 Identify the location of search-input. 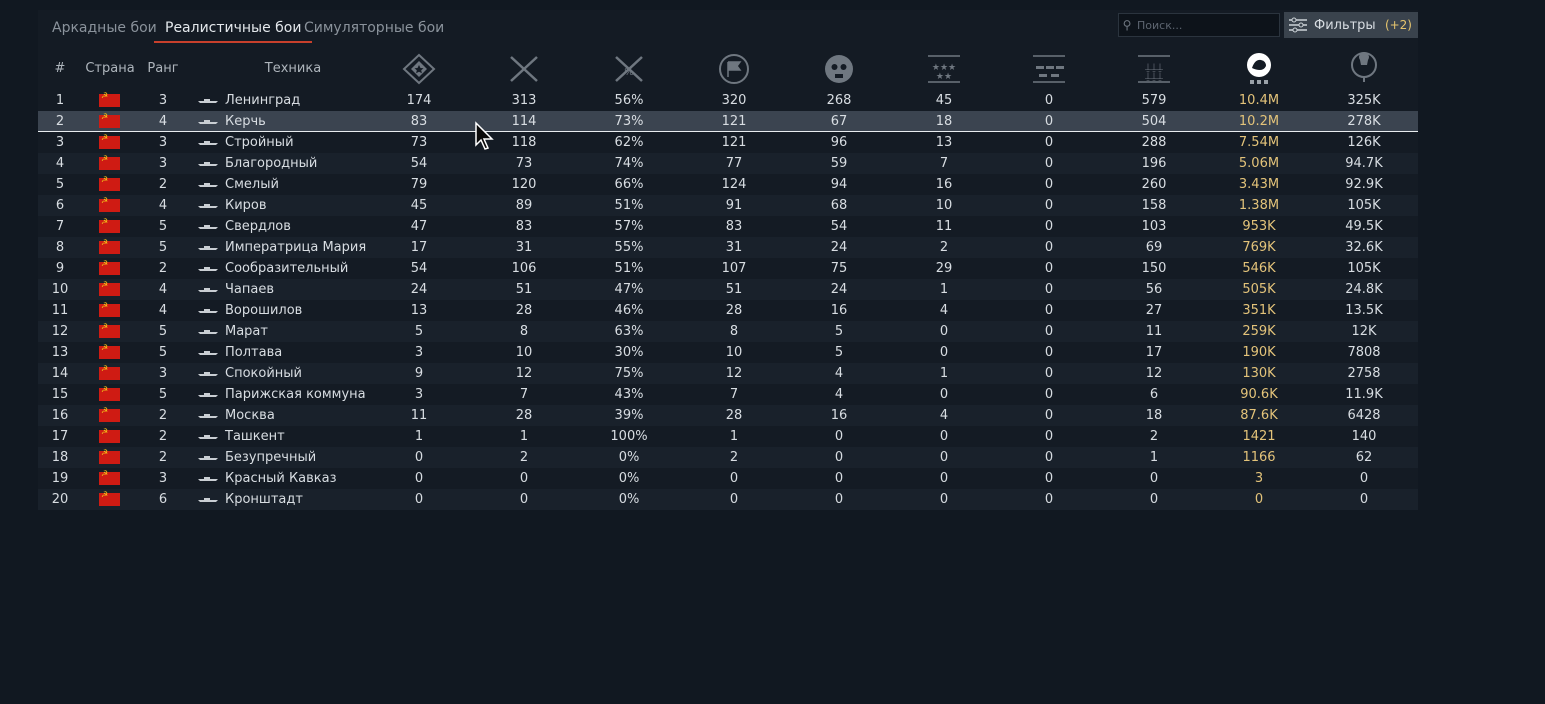
(1207, 25).